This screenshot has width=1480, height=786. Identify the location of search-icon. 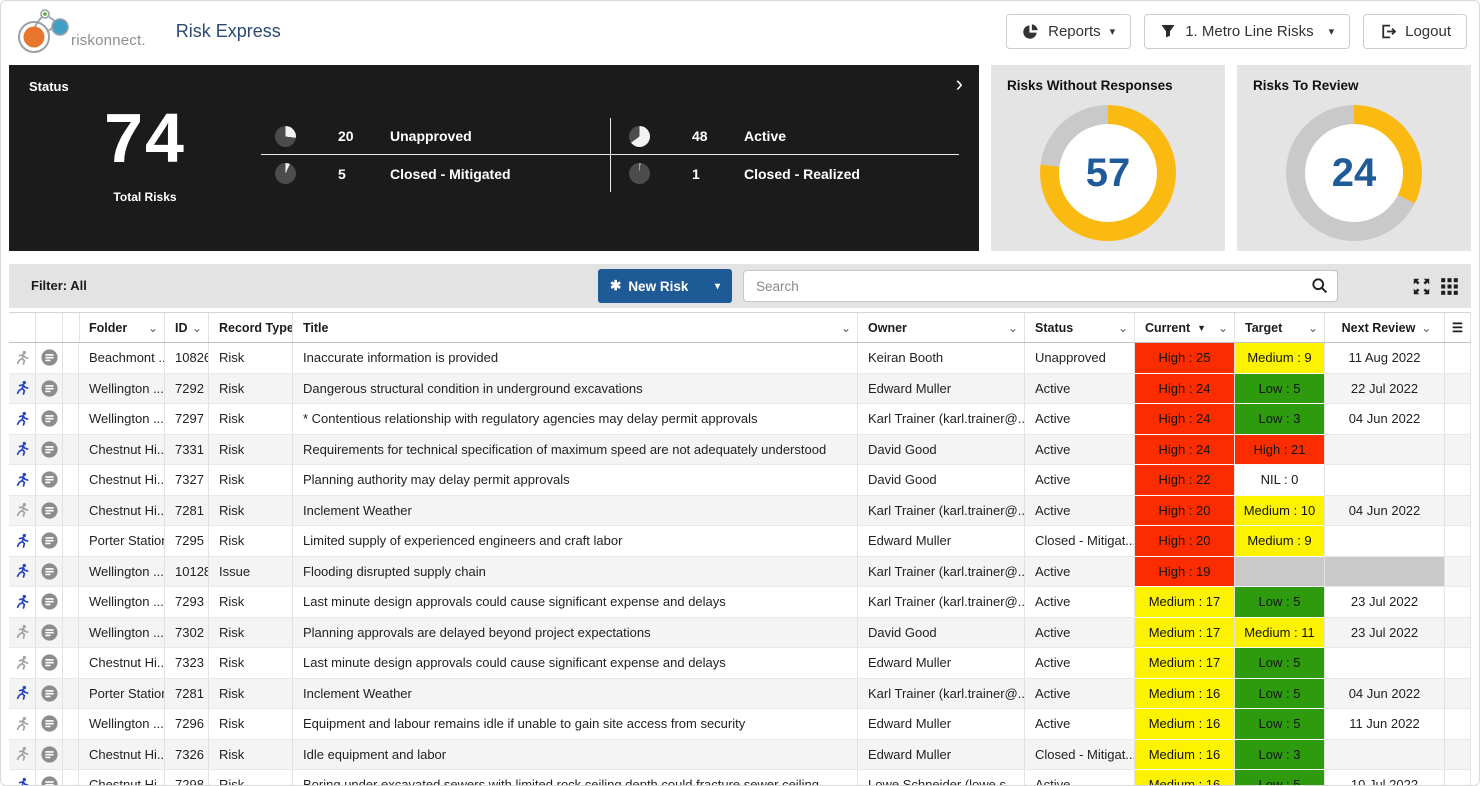
(1319, 285).